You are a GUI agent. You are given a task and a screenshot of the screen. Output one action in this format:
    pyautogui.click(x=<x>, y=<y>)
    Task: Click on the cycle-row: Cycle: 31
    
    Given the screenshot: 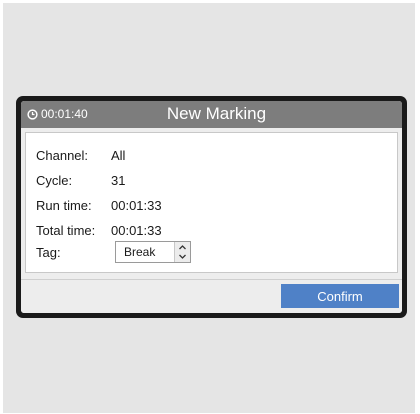 What is the action you would take?
    pyautogui.click(x=80, y=180)
    